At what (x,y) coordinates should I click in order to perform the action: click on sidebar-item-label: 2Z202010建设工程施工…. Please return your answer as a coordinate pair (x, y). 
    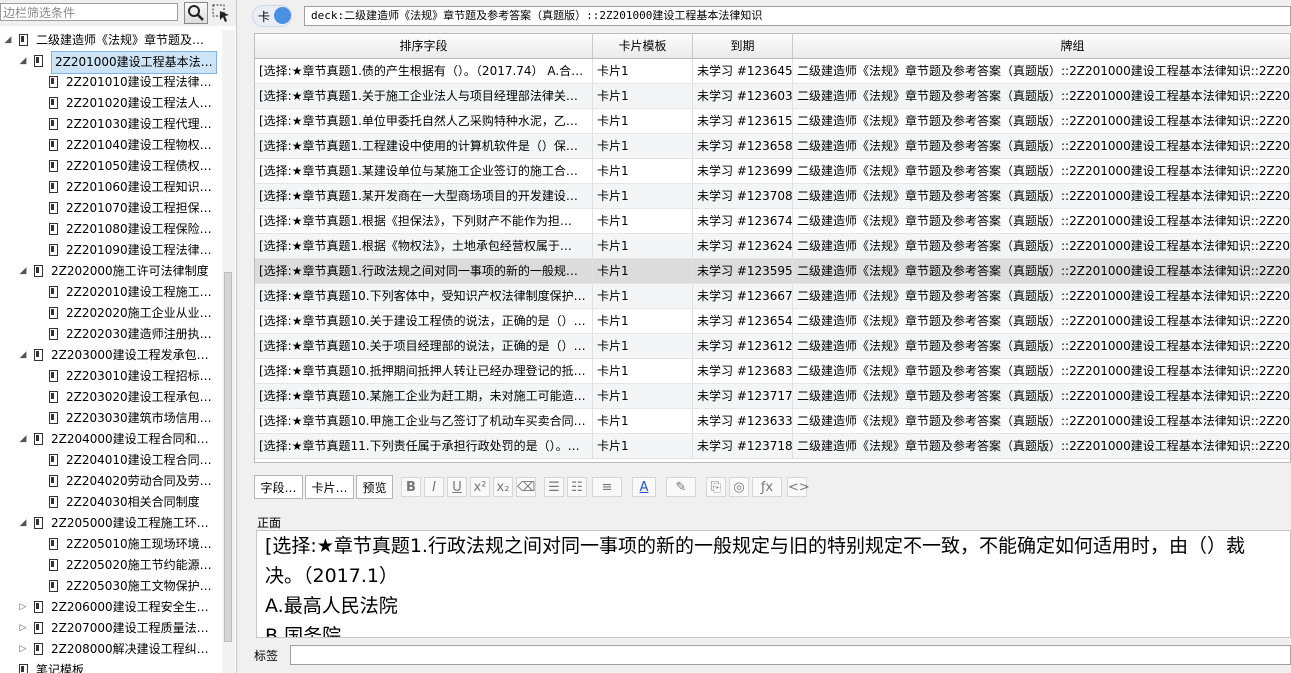
    Looking at the image, I should click on (139, 292).